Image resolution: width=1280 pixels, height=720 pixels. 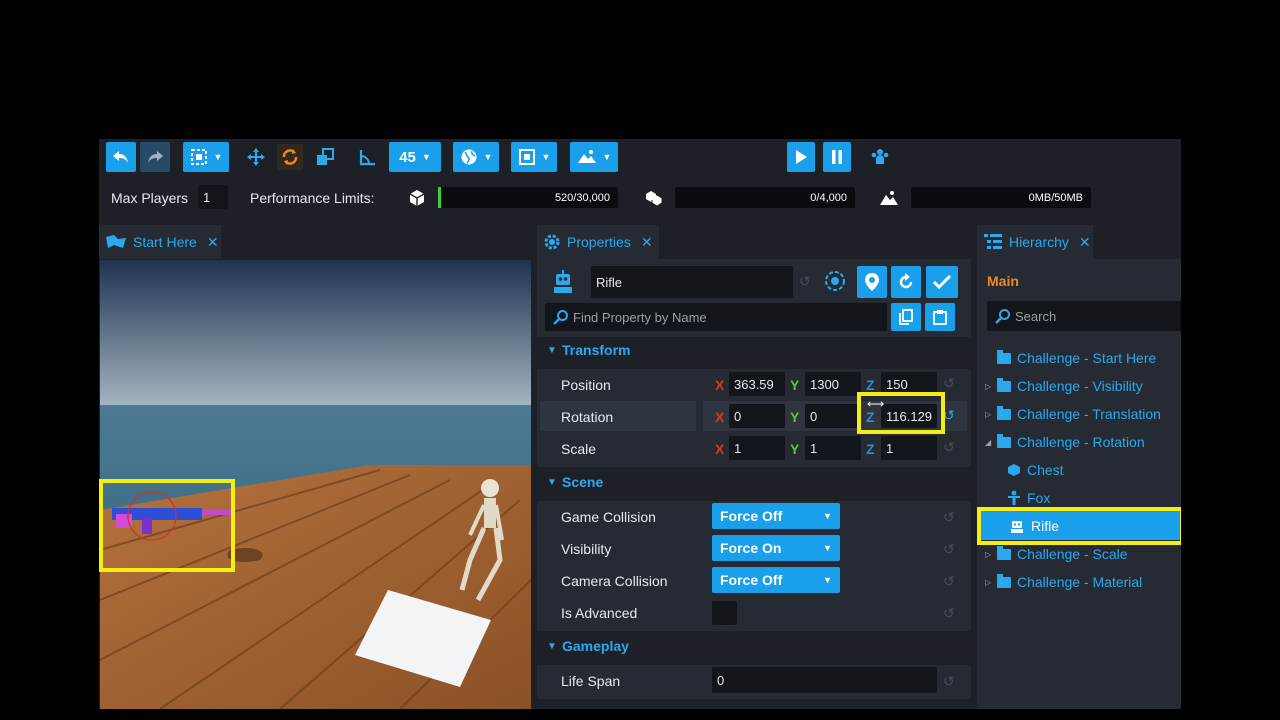 I want to click on scale-y-input: 1, so click(x=833, y=448).